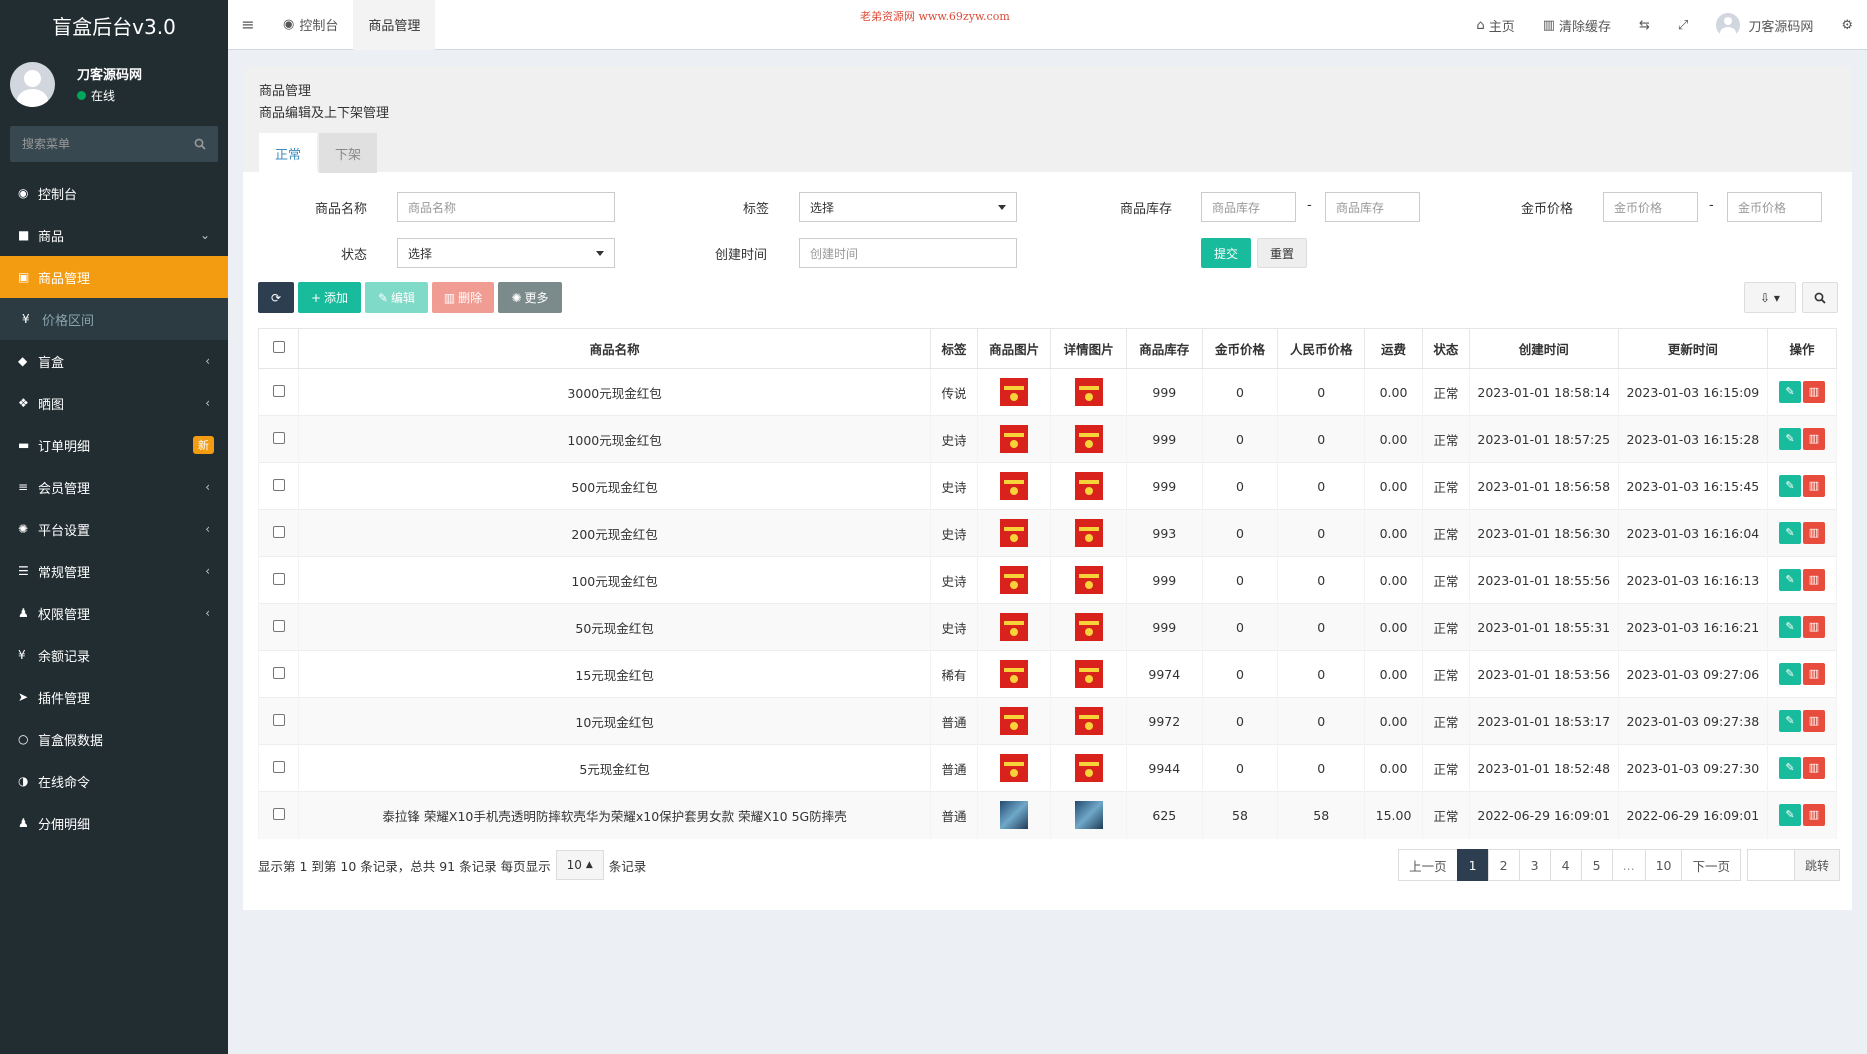 The image size is (1867, 1054). Describe the element at coordinates (102, 144) in the screenshot. I see `menu-search-input` at that location.